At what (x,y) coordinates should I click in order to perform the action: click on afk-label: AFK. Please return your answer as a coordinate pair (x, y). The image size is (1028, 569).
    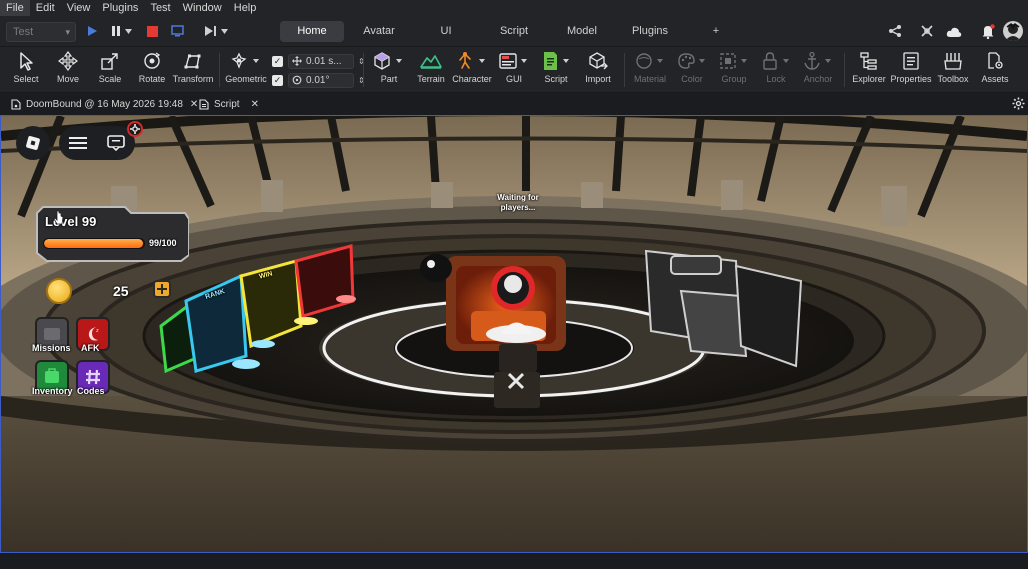
    Looking at the image, I should click on (90, 348).